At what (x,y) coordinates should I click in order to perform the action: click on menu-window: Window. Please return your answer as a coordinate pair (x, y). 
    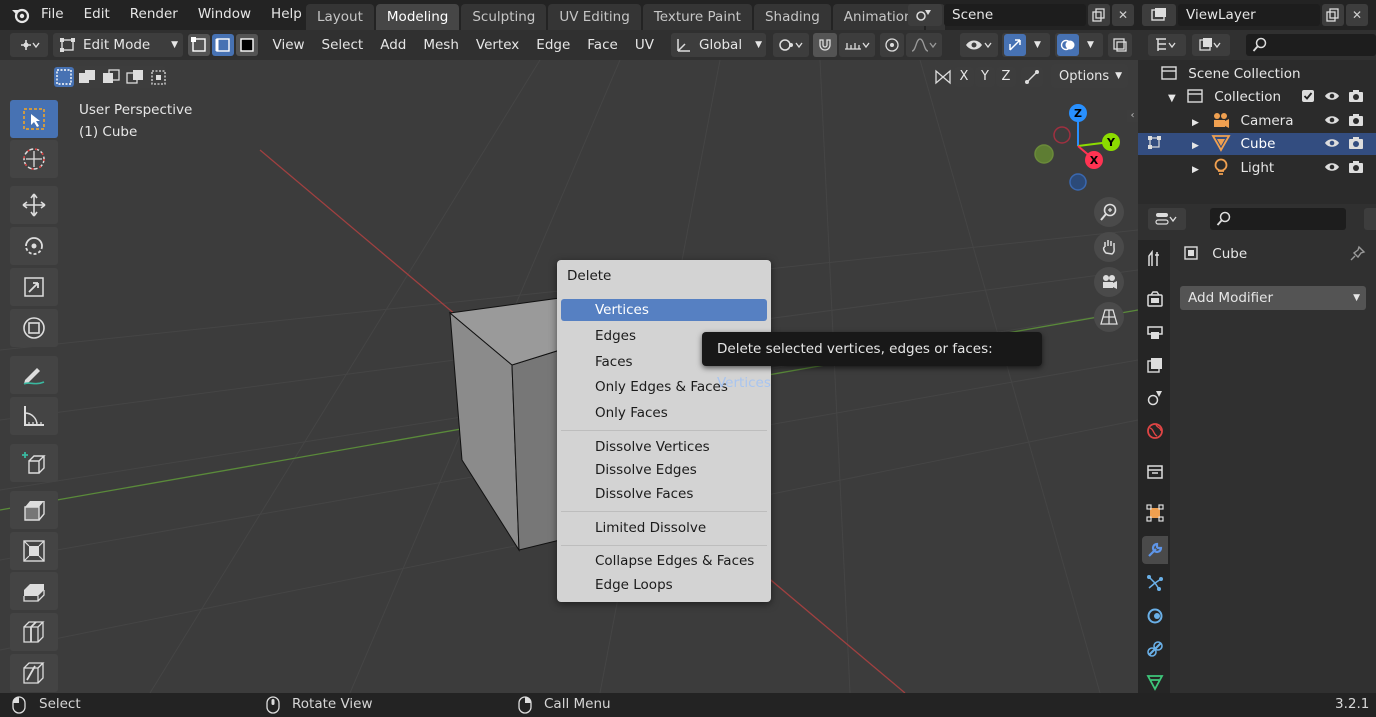
    Looking at the image, I should click on (224, 14).